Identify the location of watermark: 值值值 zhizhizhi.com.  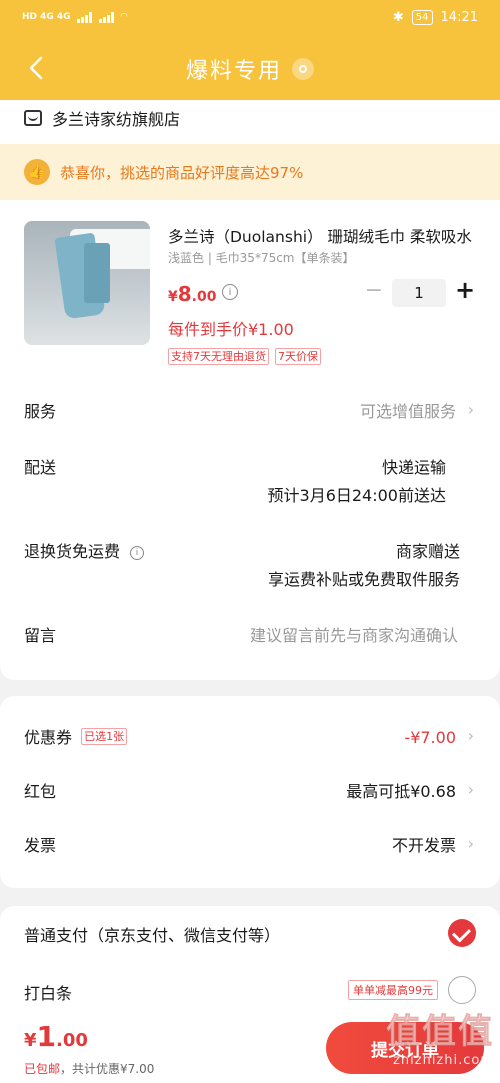
(419, 1041).